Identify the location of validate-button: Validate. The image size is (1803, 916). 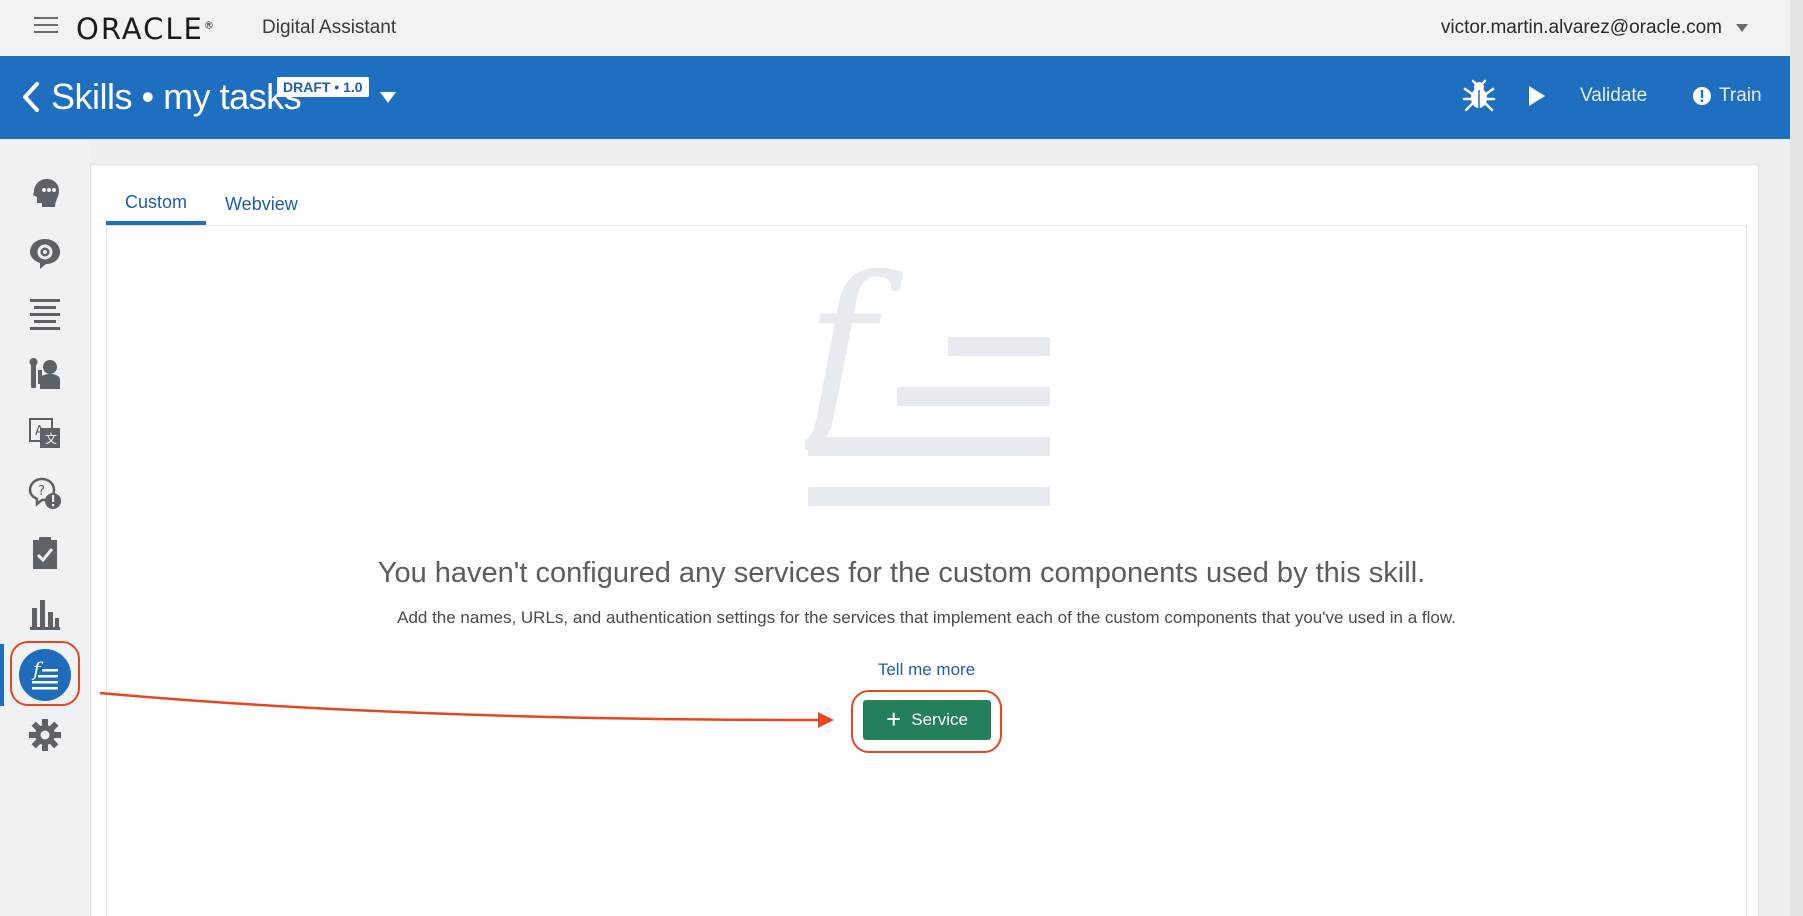
(1613, 96).